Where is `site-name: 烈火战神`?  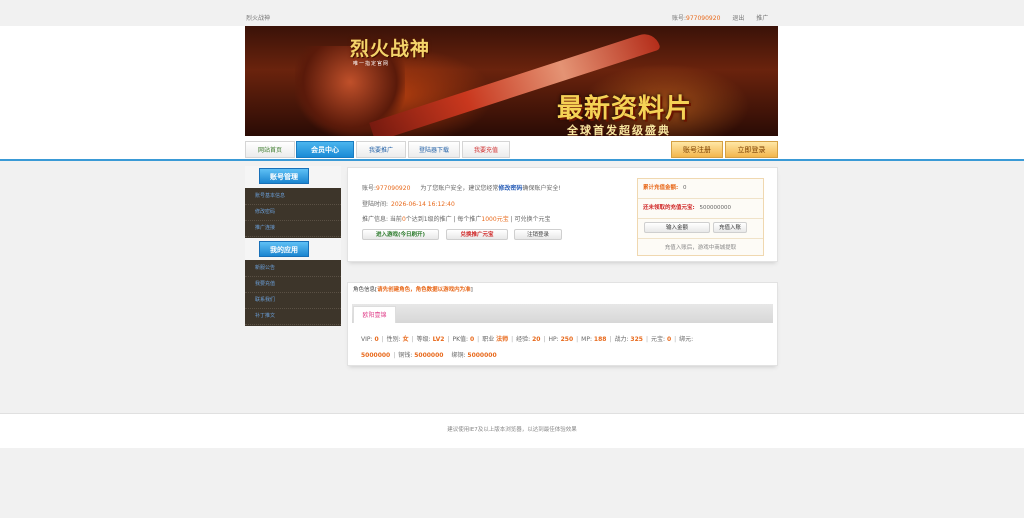
site-name: 烈火战神 is located at coordinates (258, 18).